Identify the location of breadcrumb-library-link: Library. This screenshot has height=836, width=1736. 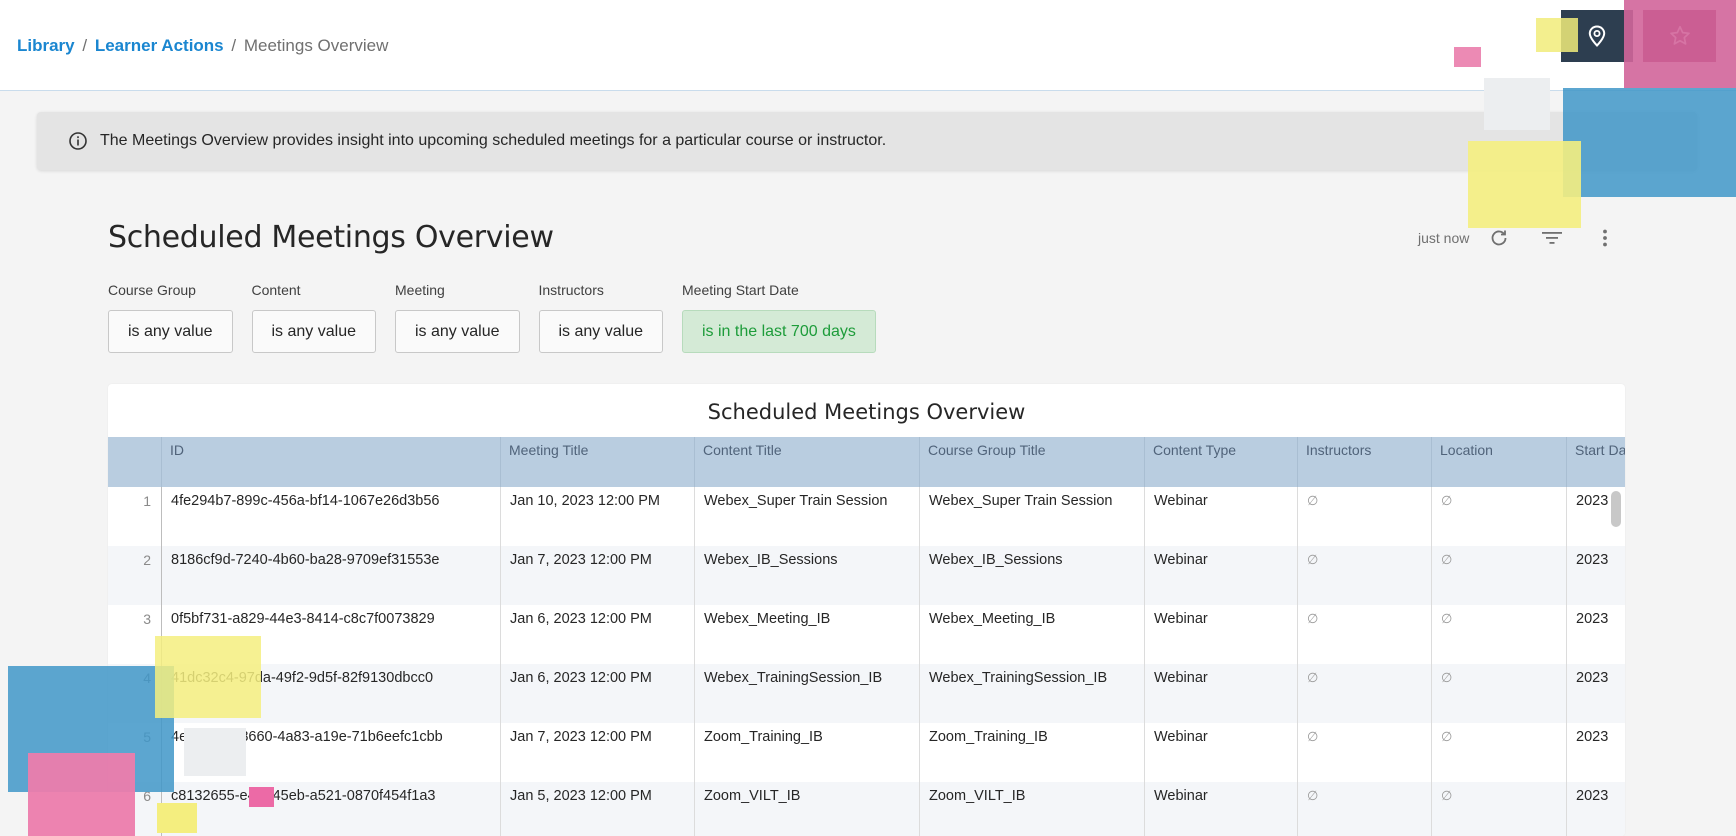
(46, 45).